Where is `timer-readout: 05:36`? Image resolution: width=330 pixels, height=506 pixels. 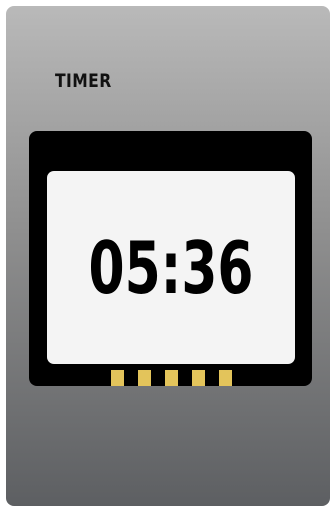 timer-readout: 05:36 is located at coordinates (171, 267).